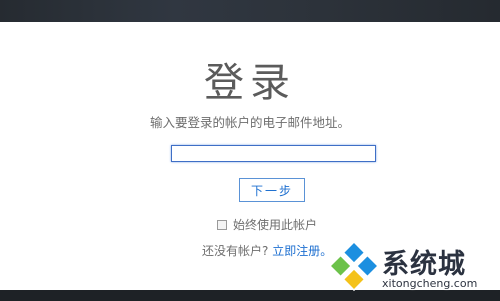 The height and width of the screenshot is (301, 500). Describe the element at coordinates (249, 122) in the screenshot. I see `email-instruction: 输入要登录的帐户的电子邮件地址。` at that location.